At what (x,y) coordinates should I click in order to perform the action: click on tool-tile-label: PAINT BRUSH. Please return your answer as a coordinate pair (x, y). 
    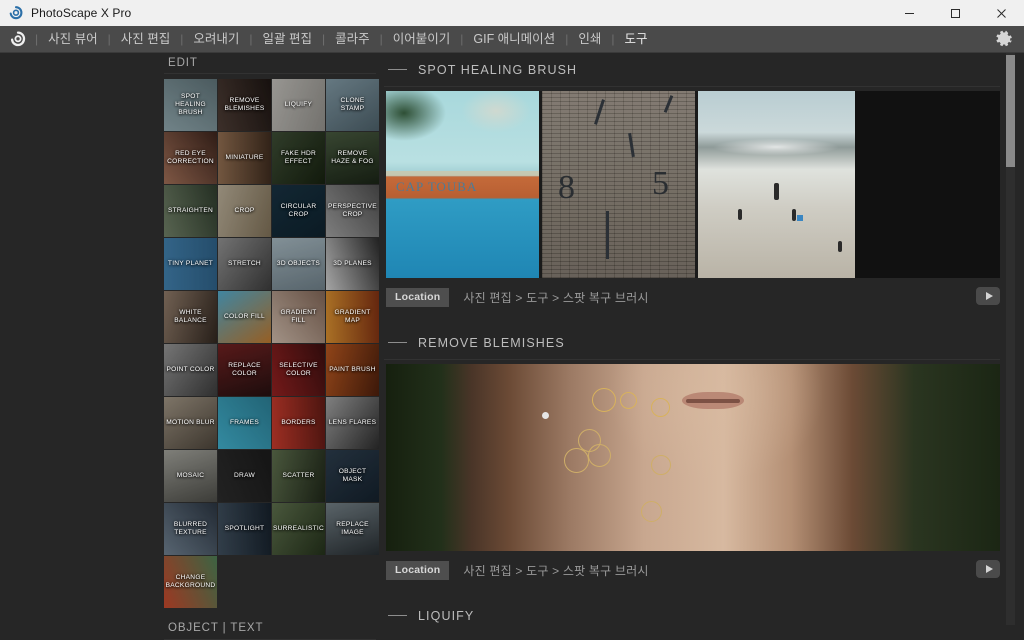
    Looking at the image, I should click on (352, 369).